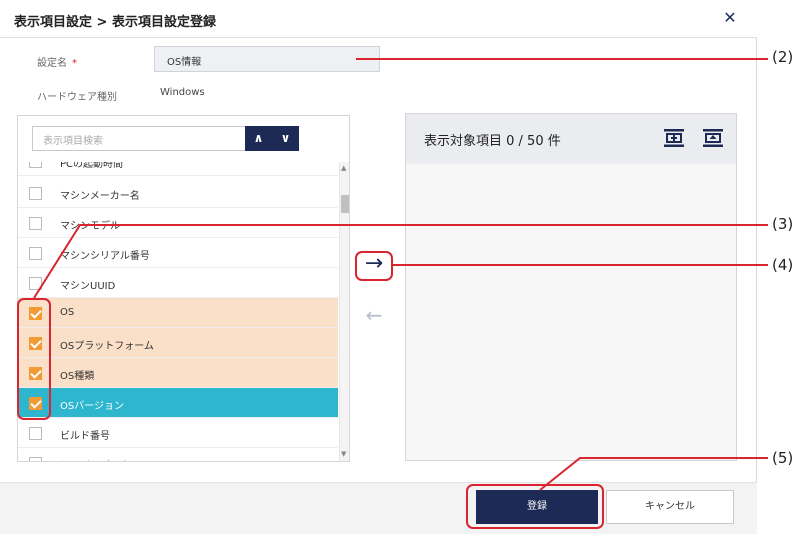 This screenshot has width=812, height=534. Describe the element at coordinates (92, 166) in the screenshot. I see `list-item-label: PCの起動時間` at that location.